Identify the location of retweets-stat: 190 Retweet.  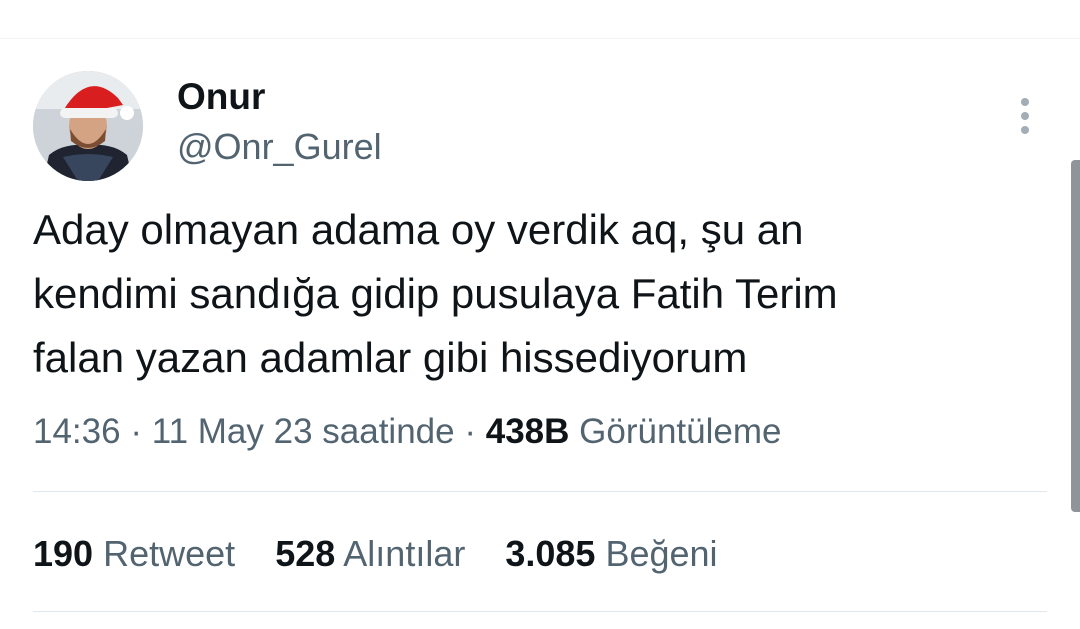
(139, 553).